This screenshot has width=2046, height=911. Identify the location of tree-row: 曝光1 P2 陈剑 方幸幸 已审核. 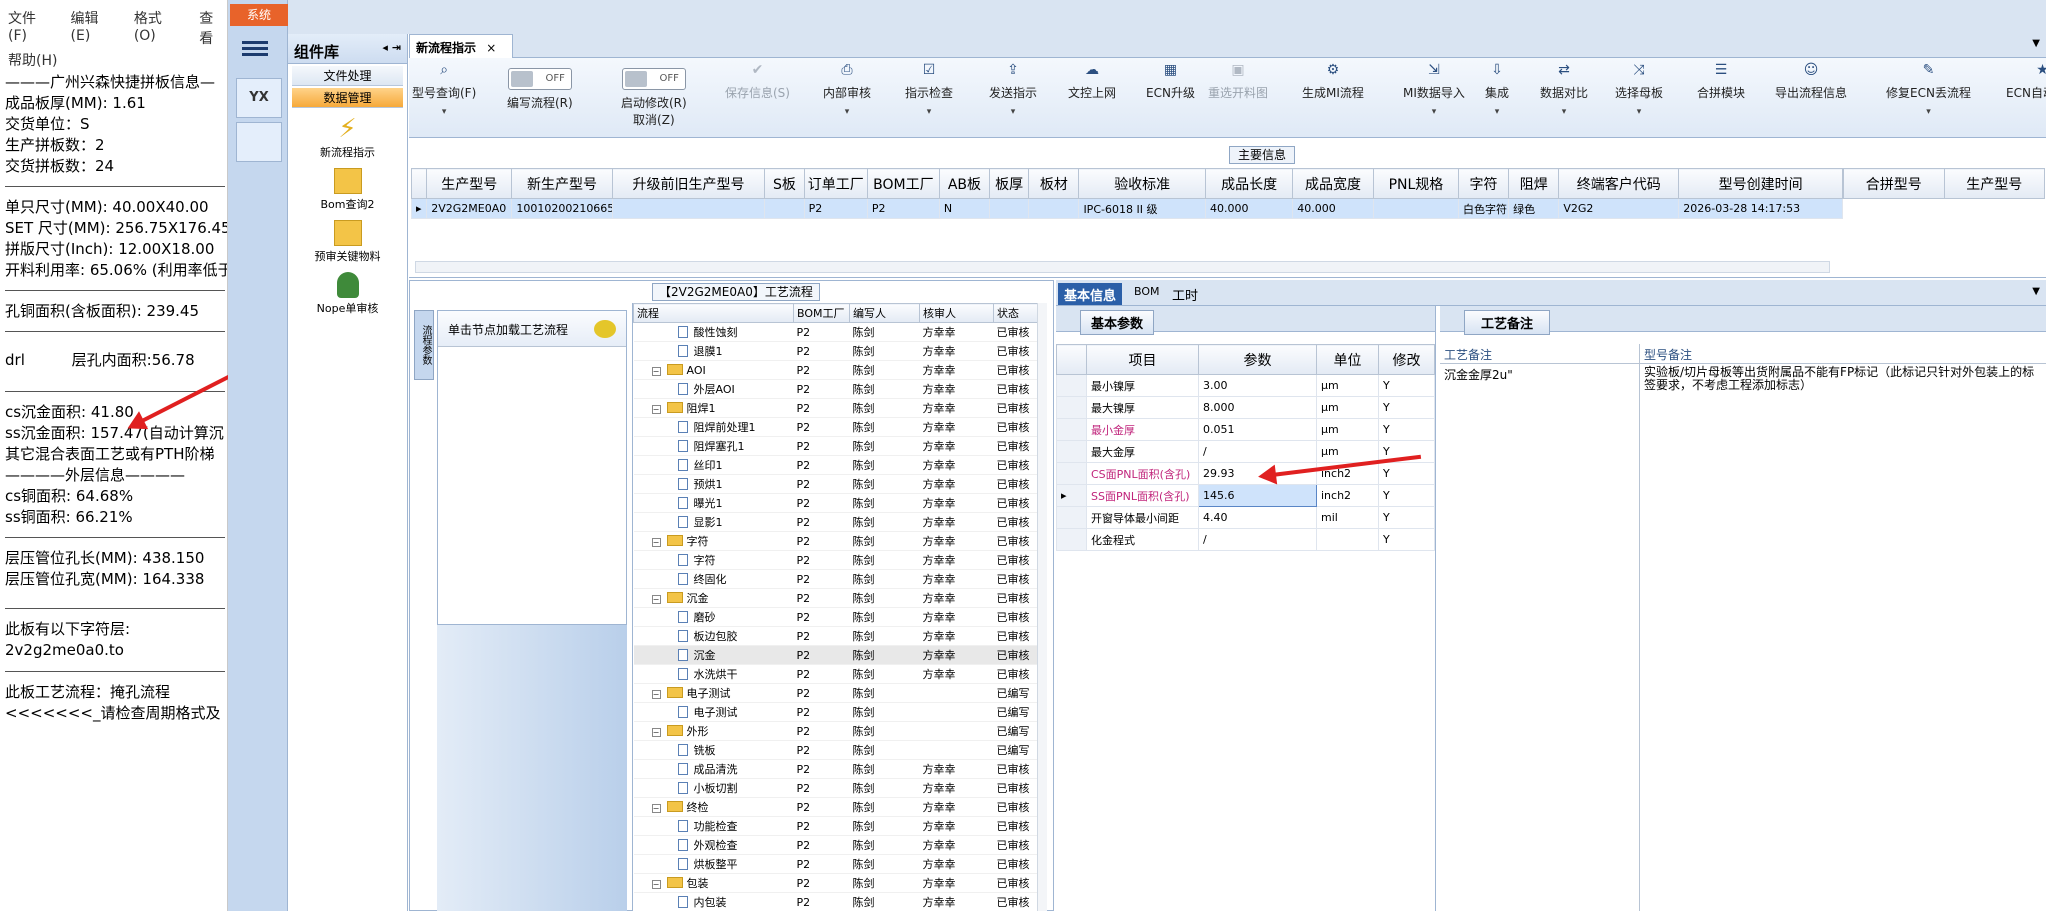
(836, 503).